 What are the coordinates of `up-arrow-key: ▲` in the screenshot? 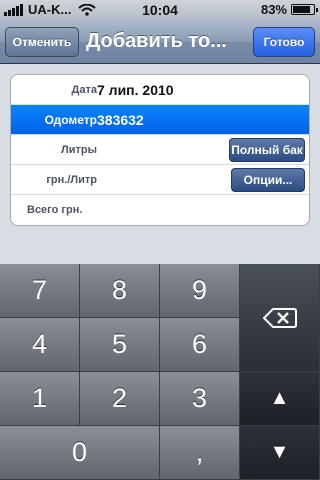 It's located at (280, 399).